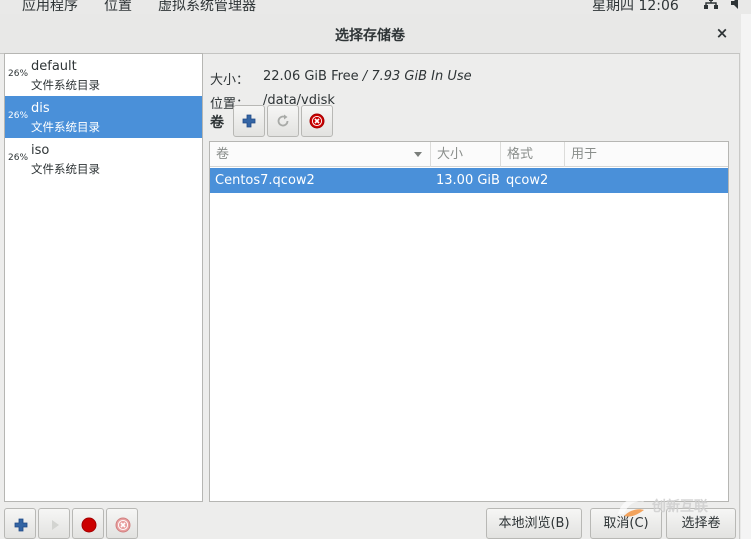 This screenshot has height=539, width=751. I want to click on watermark-logo-icon, so click(631, 507).